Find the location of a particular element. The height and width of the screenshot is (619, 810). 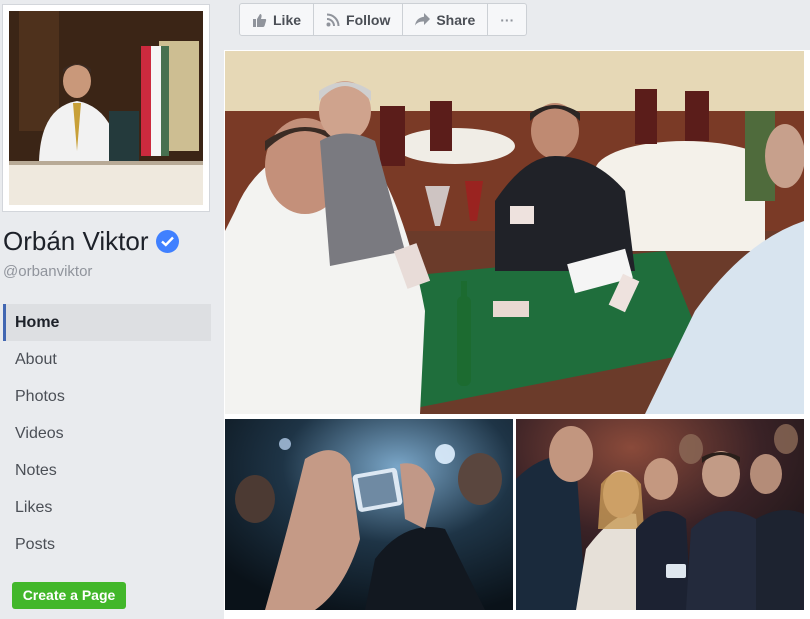

nav-item-about: About is located at coordinates (107, 359).